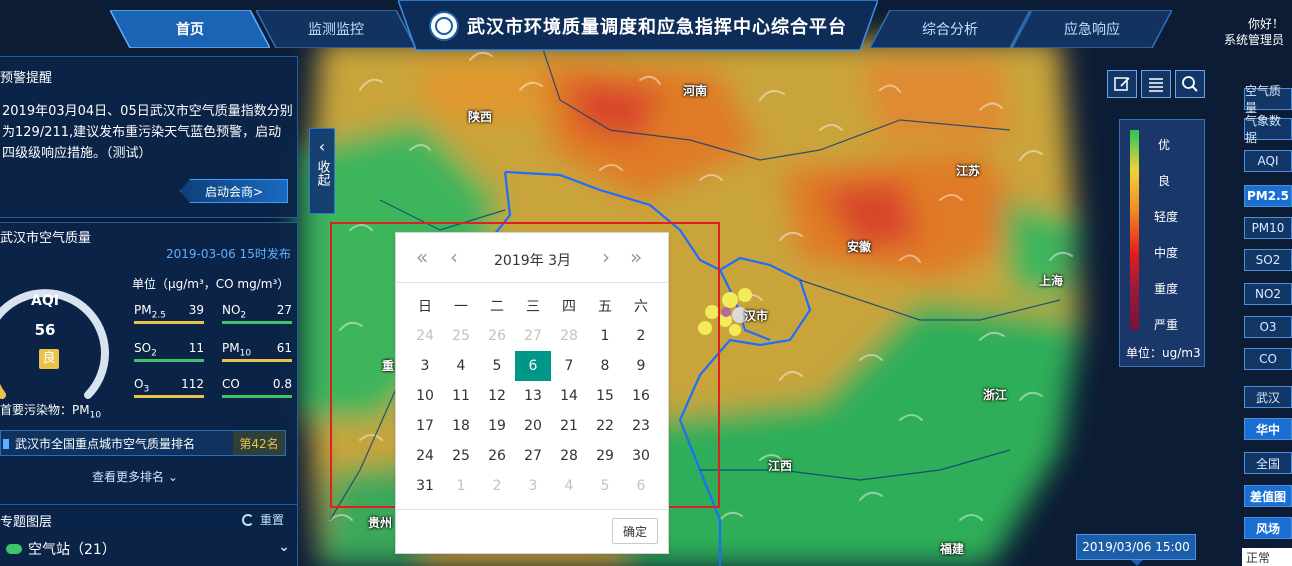 This screenshot has height=566, width=1292. Describe the element at coordinates (569, 396) in the screenshot. I see `calendar-day: 14` at that location.